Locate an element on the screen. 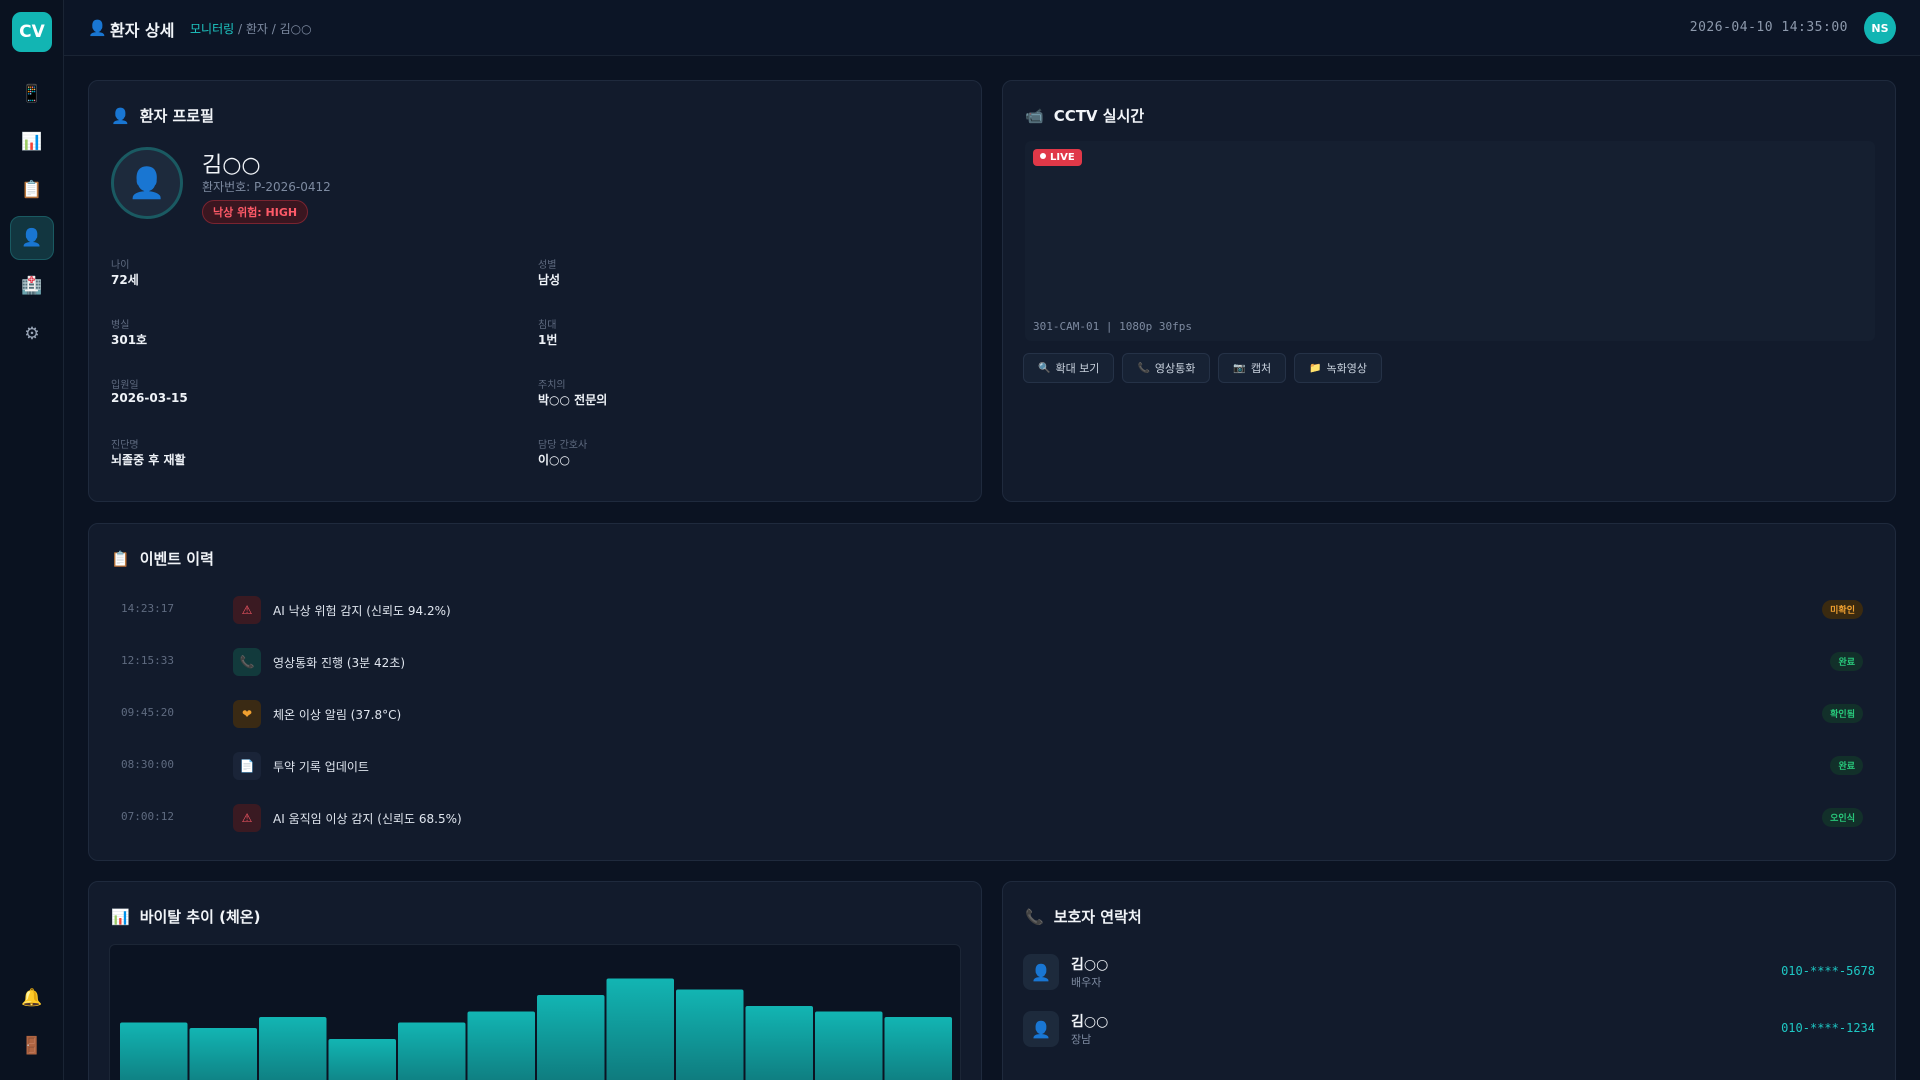 Image resolution: width=1920 pixels, height=1080 pixels. gear-icon: ⚙ is located at coordinates (32, 334).